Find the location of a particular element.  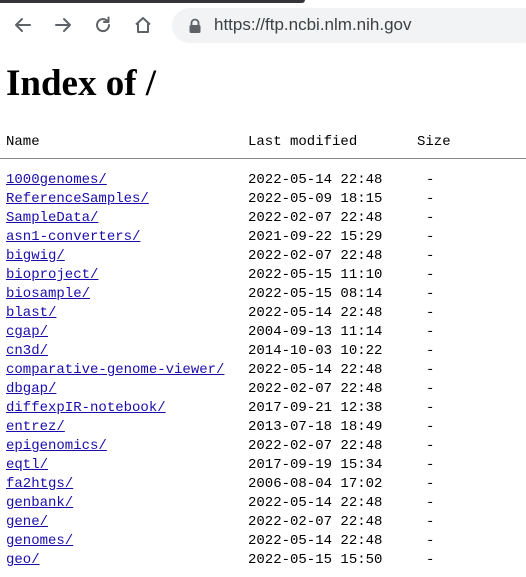

directory-link: diffexpIR-notebook/ is located at coordinates (86, 408).